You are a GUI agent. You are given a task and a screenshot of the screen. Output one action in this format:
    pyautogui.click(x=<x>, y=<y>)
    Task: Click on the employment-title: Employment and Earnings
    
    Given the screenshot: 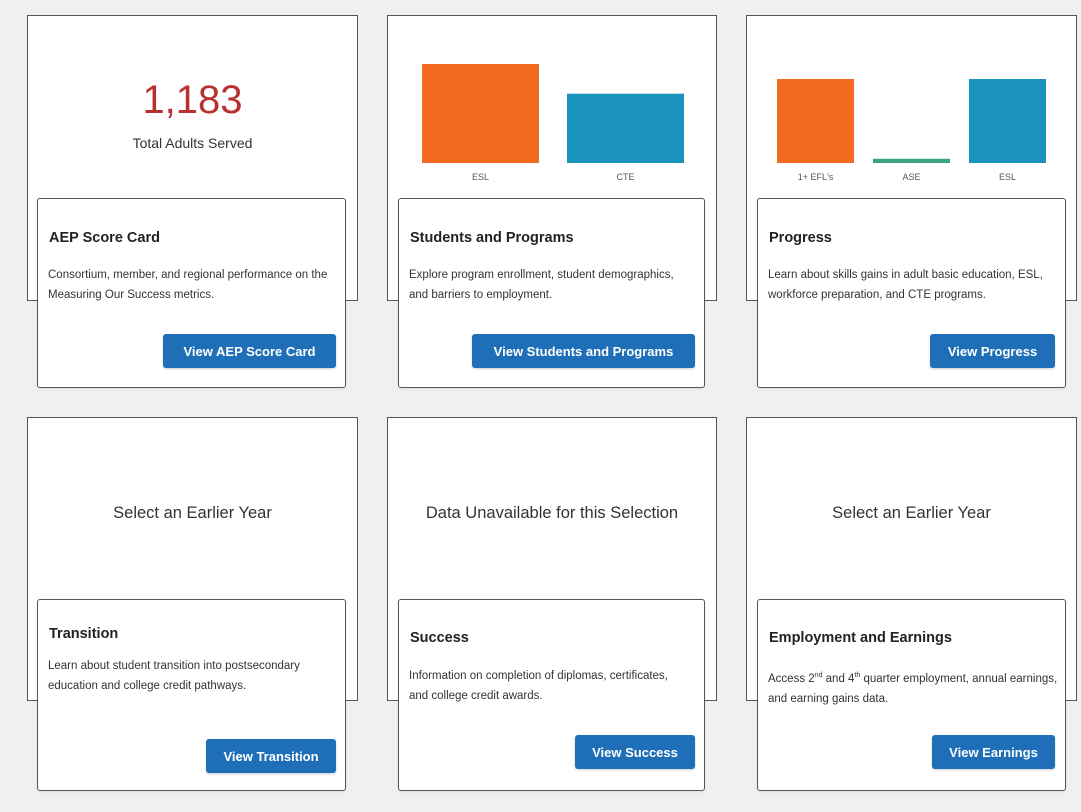 What is the action you would take?
    pyautogui.click(x=860, y=638)
    